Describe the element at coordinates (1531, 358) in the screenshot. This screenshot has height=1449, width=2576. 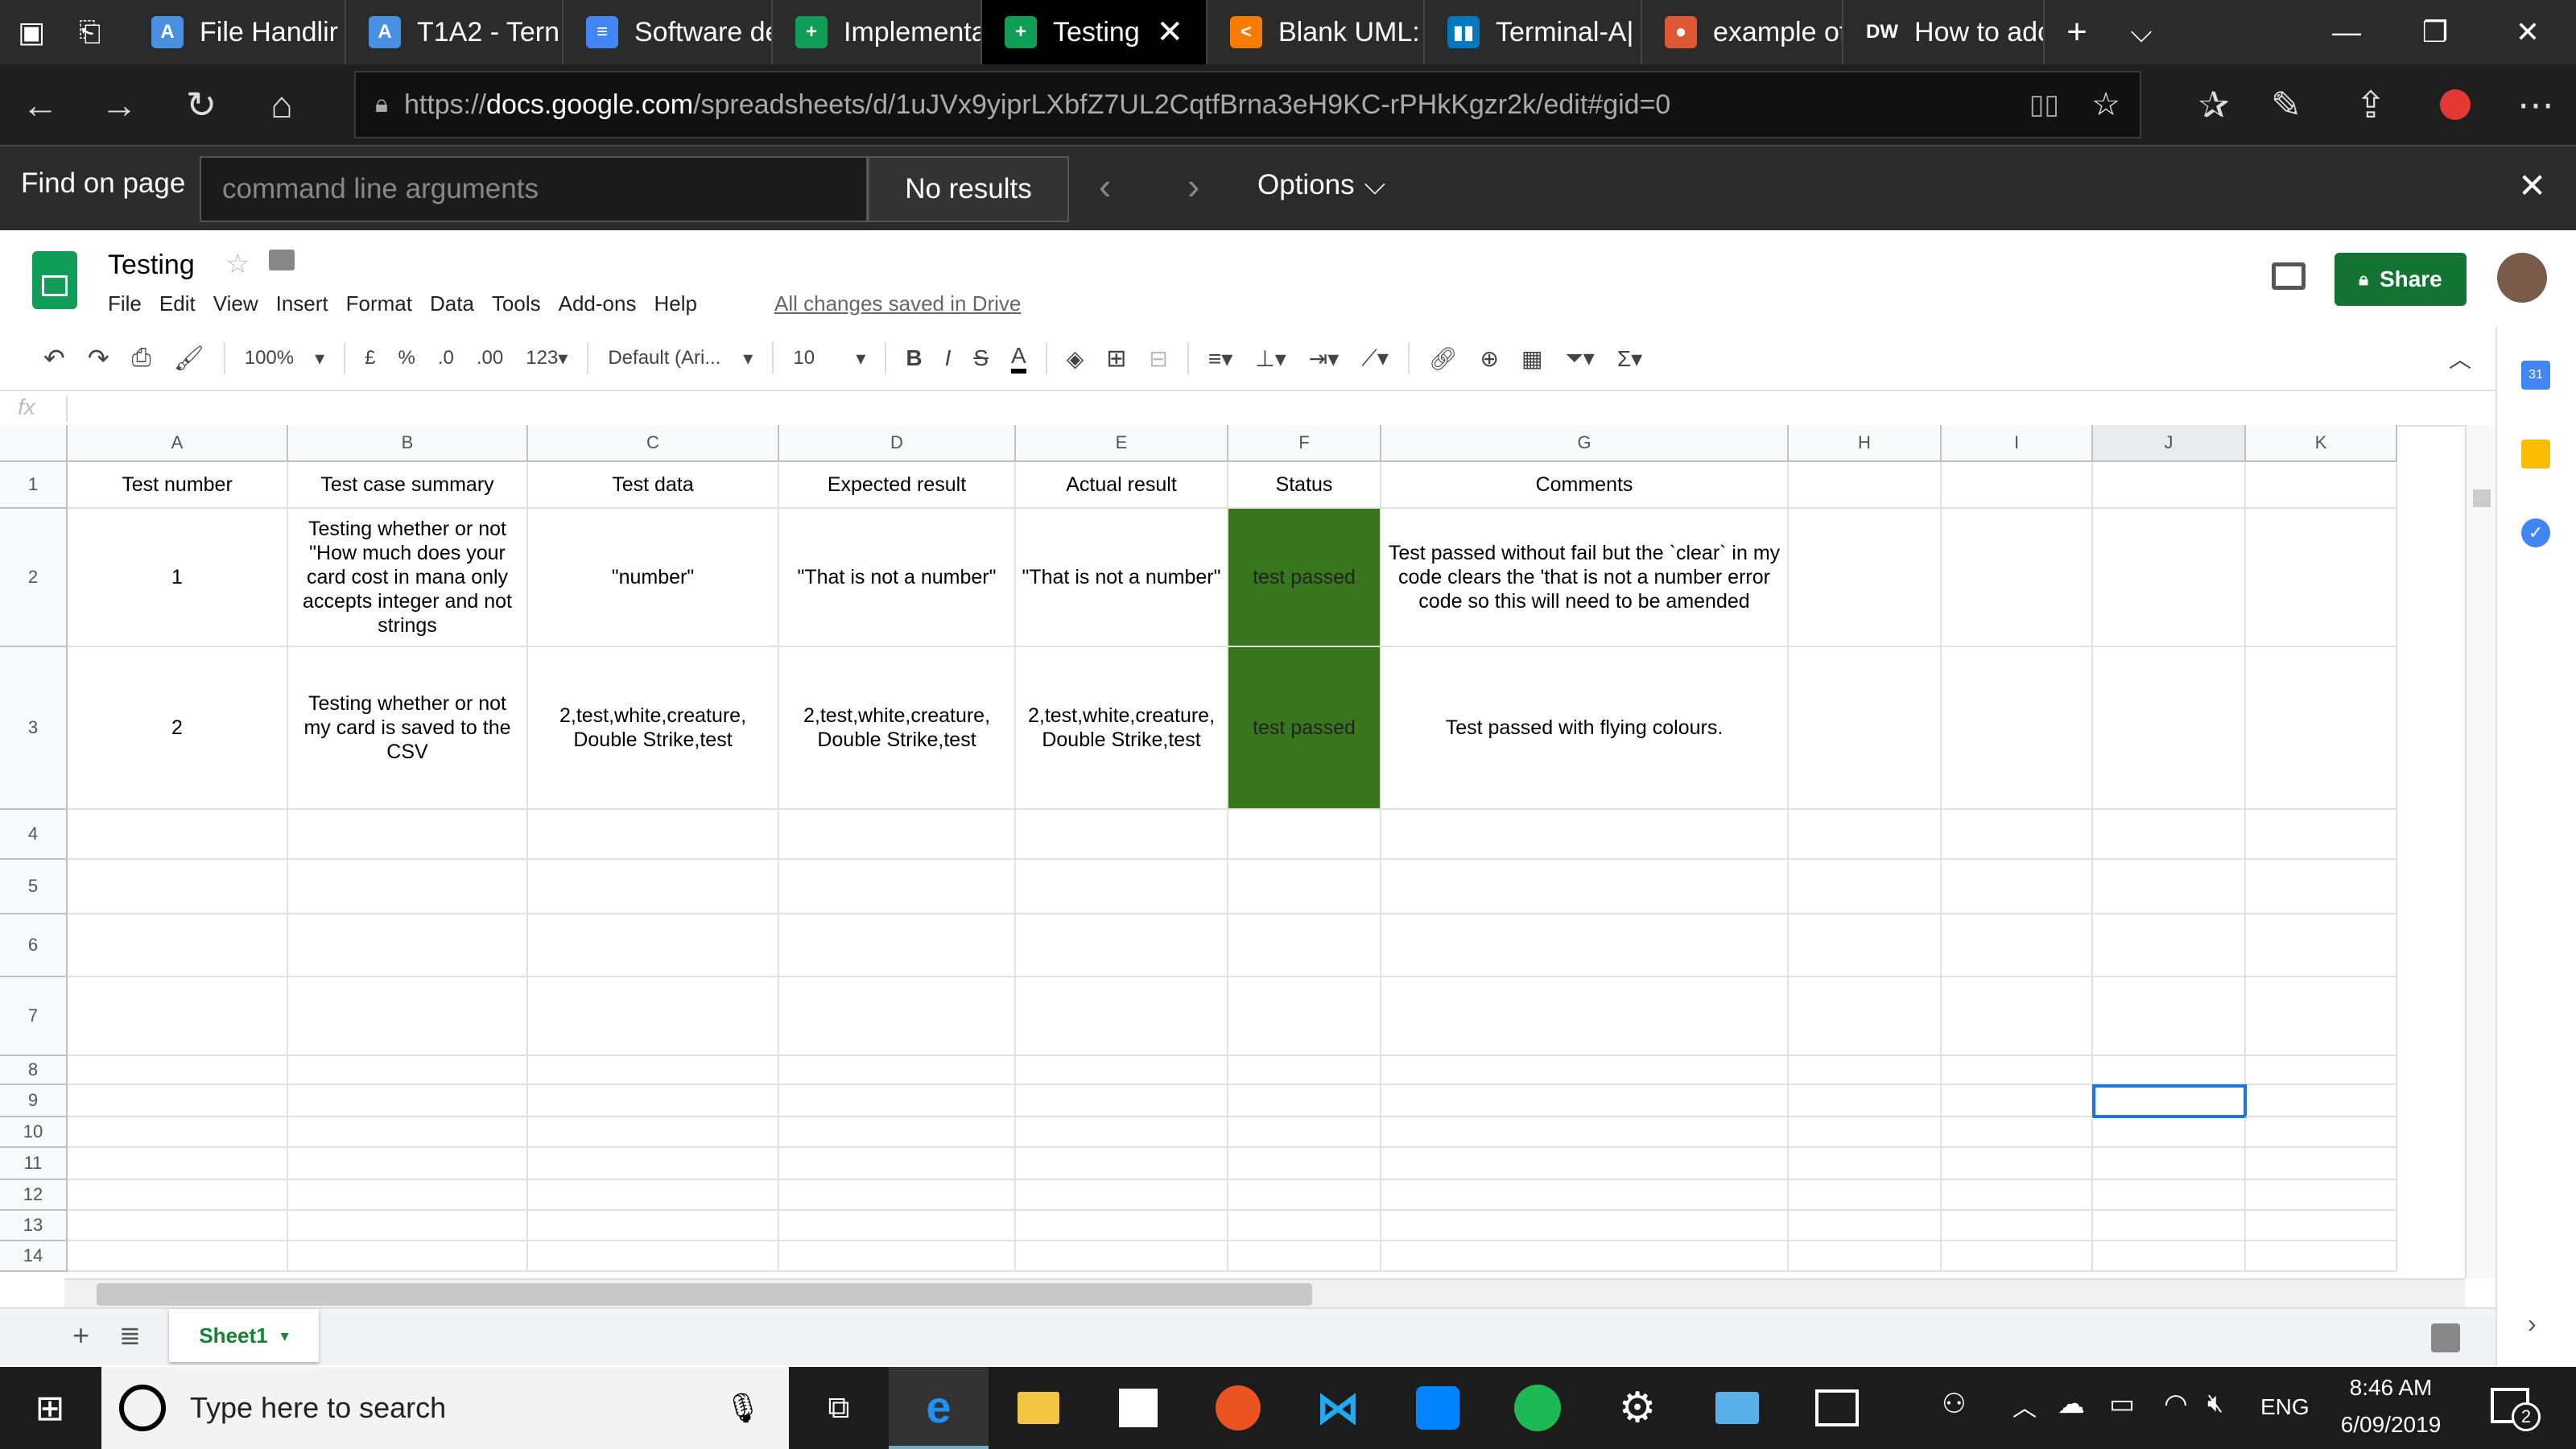
I see `insert-chart-icon: ▦` at that location.